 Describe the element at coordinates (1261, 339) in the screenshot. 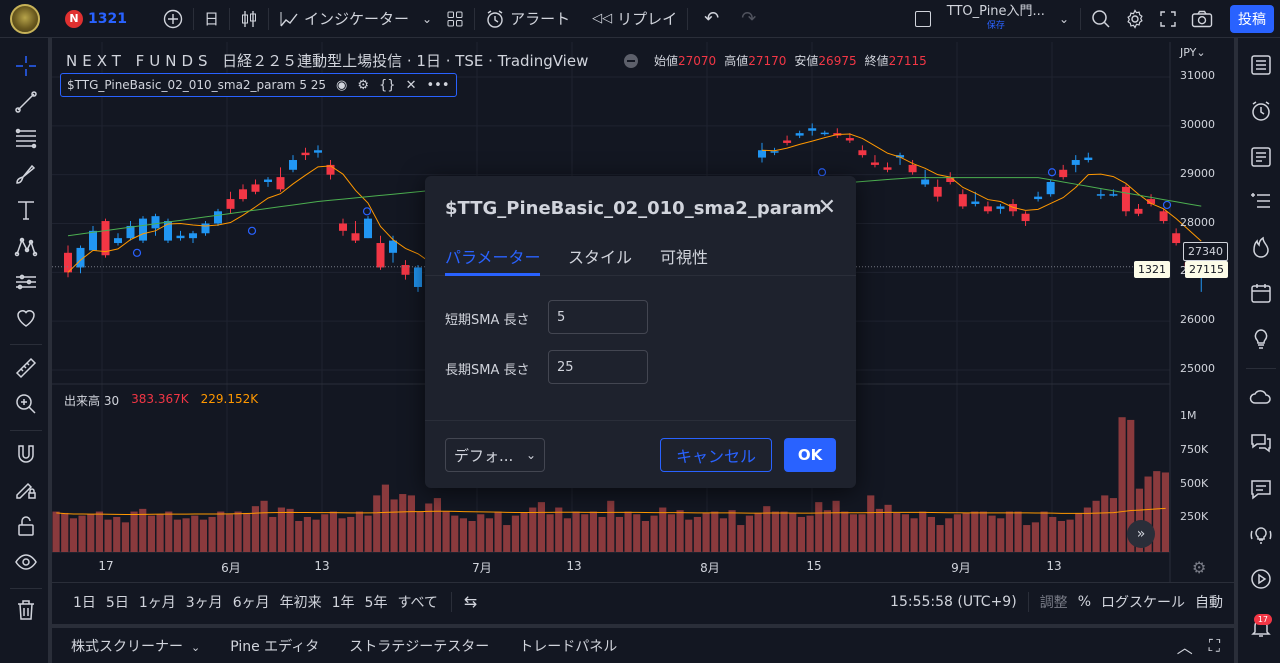

I see `ideas-button` at that location.